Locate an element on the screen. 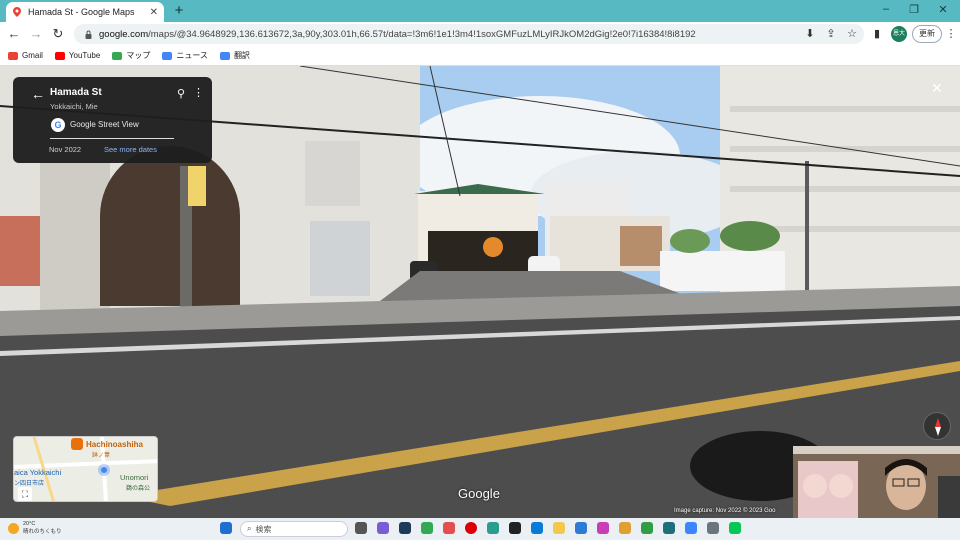 This screenshot has width=960, height=540. google-logo: Google is located at coordinates (479, 493).